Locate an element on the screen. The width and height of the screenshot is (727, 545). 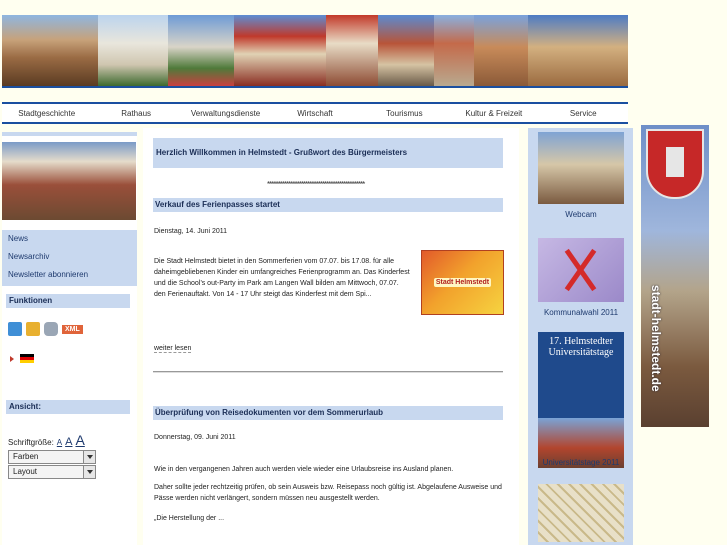
font-size-small-button: A is located at coordinates (59, 442).